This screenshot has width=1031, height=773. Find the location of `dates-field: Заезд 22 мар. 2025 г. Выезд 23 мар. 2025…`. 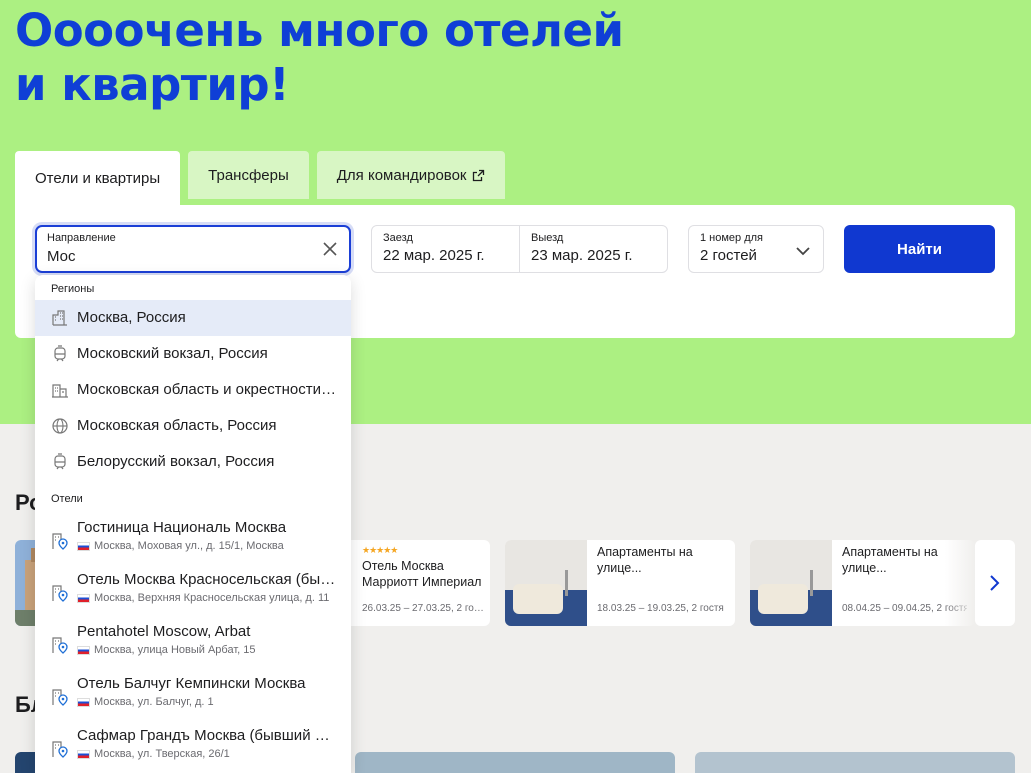

dates-field: Заезд 22 мар. 2025 г. Выезд 23 мар. 2025… is located at coordinates (519, 249).